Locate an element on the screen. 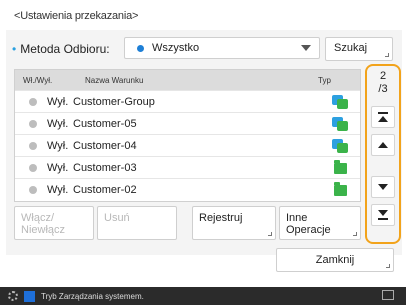 The image size is (406, 305). page-navigator: 2 /3 is located at coordinates (383, 154).